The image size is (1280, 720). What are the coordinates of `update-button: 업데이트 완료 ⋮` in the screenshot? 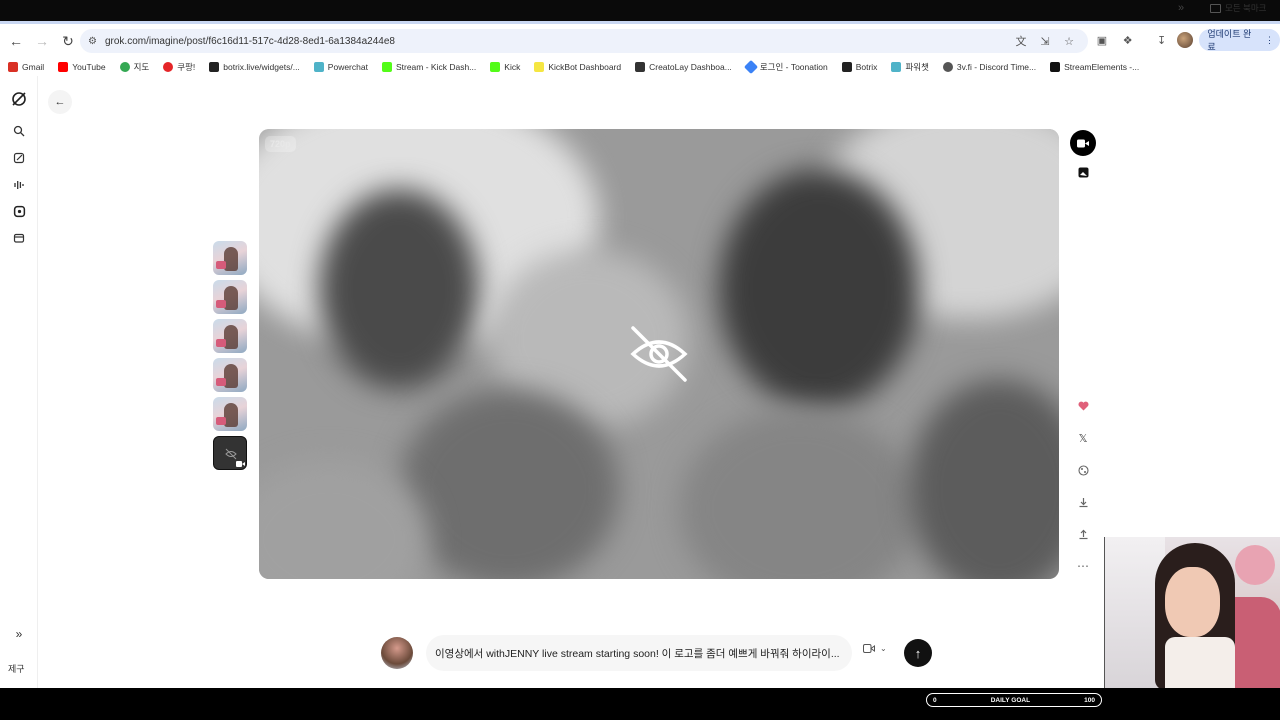 It's located at (1239, 40).